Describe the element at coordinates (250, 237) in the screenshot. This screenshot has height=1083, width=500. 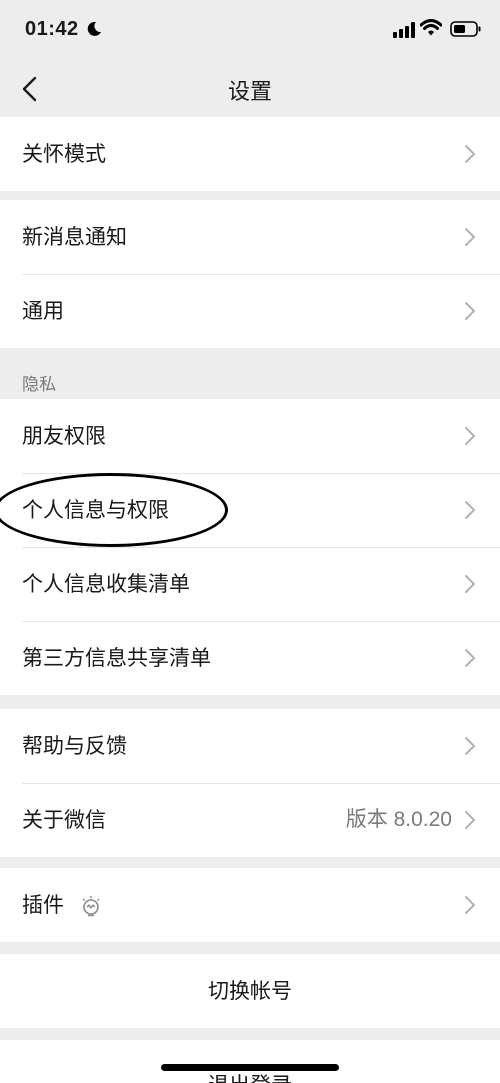
I see `settings-item-new-message-notification: 新消息通知` at that location.